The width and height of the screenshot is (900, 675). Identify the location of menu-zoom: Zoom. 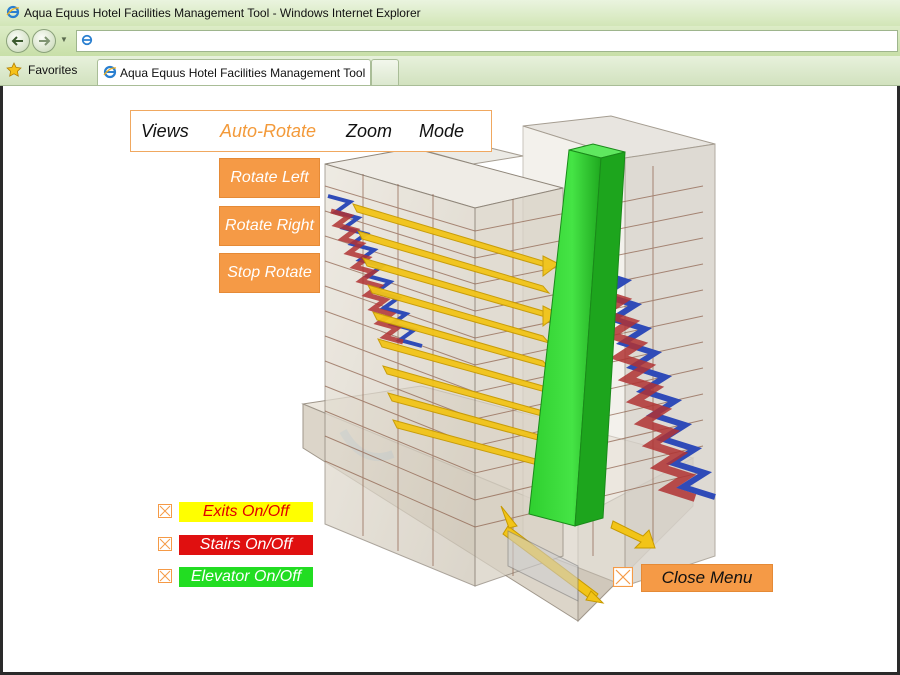
(369, 131).